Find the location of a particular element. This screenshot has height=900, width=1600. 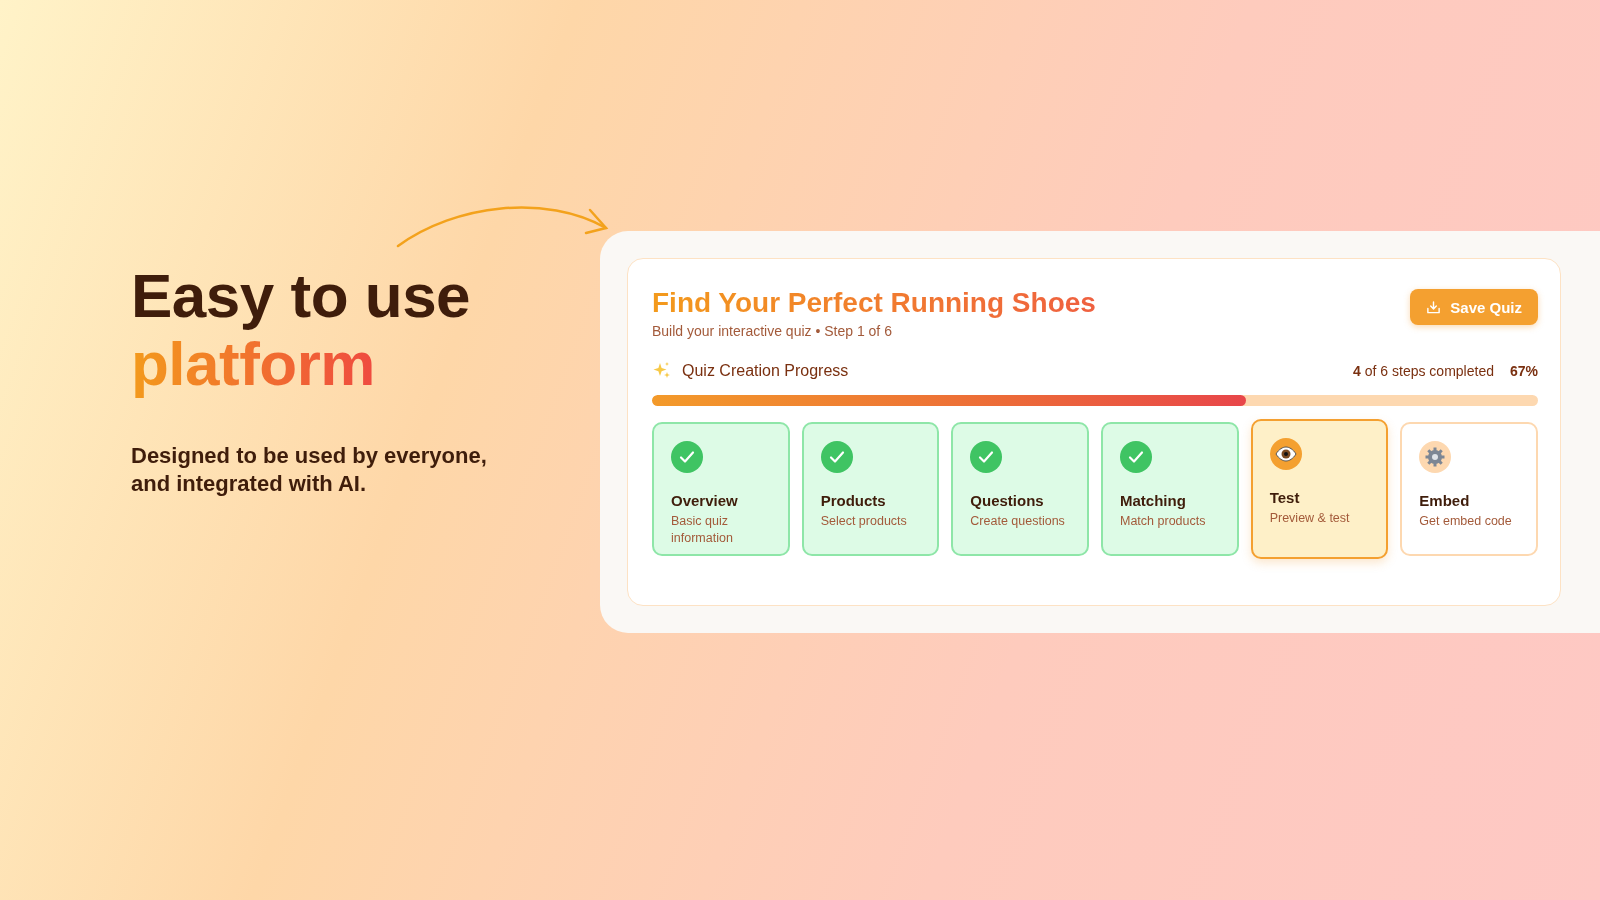

eye-icon is located at coordinates (1285, 454).